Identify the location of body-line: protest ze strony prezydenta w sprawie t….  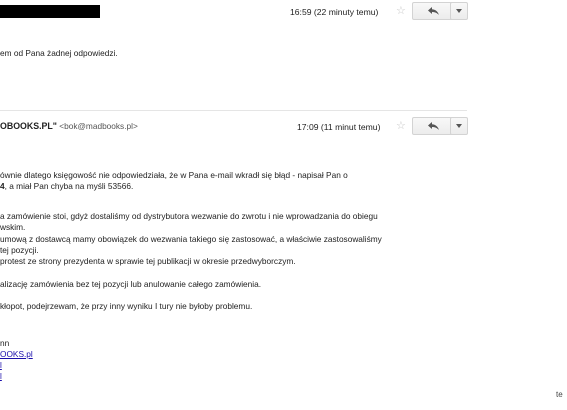
(148, 261).